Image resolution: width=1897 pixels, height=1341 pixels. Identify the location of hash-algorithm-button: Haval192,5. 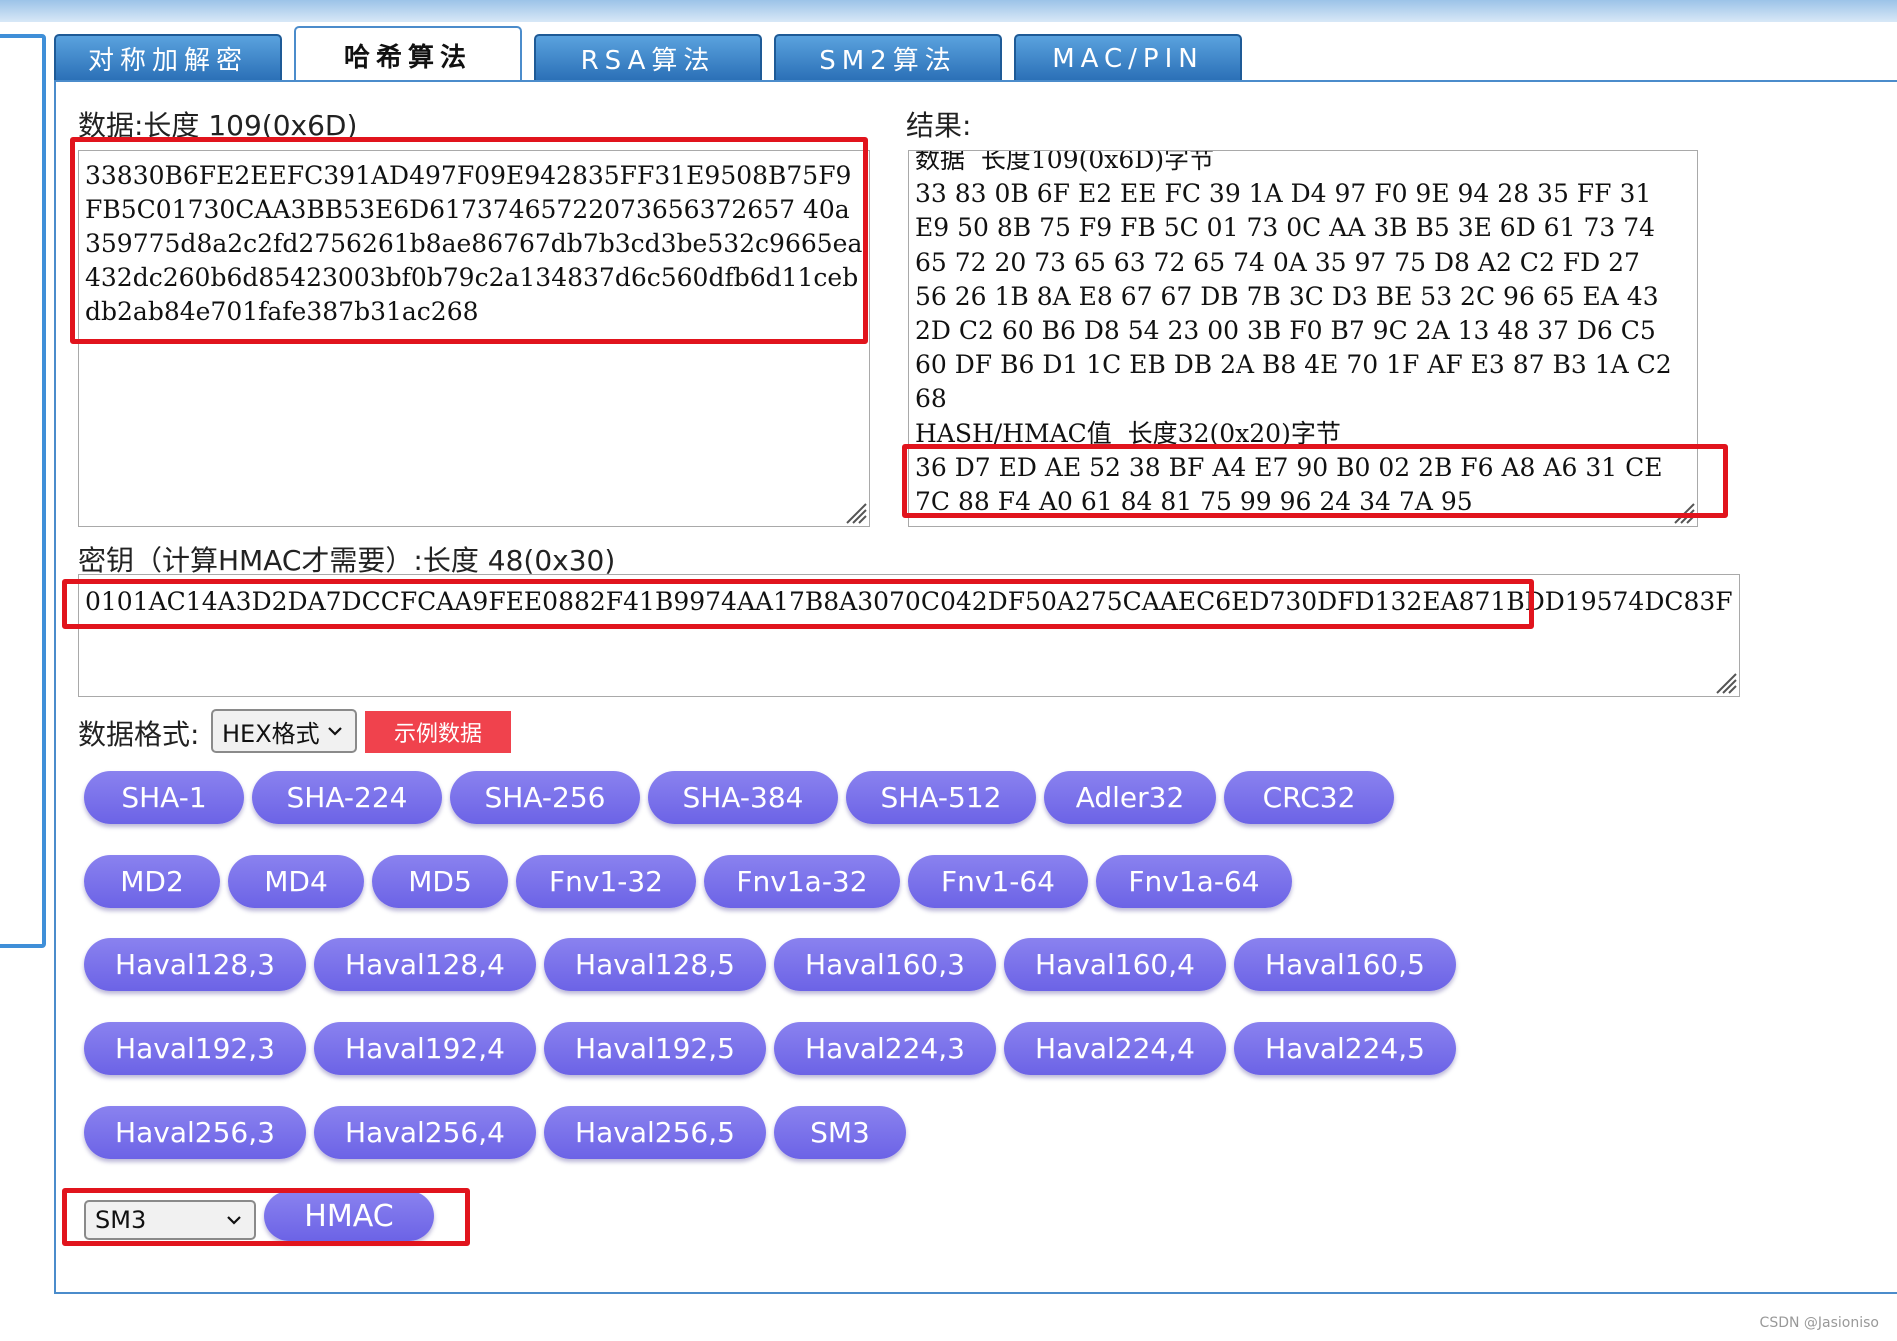
(655, 1048).